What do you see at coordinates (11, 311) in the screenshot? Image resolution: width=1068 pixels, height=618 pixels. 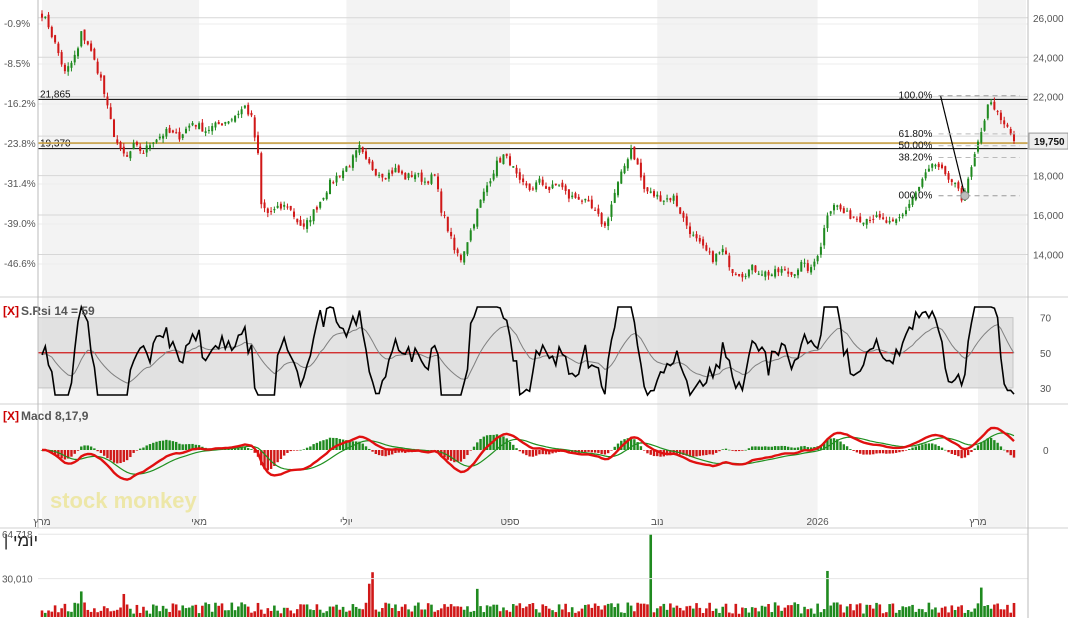 I see `rsi-close-button: [X]` at bounding box center [11, 311].